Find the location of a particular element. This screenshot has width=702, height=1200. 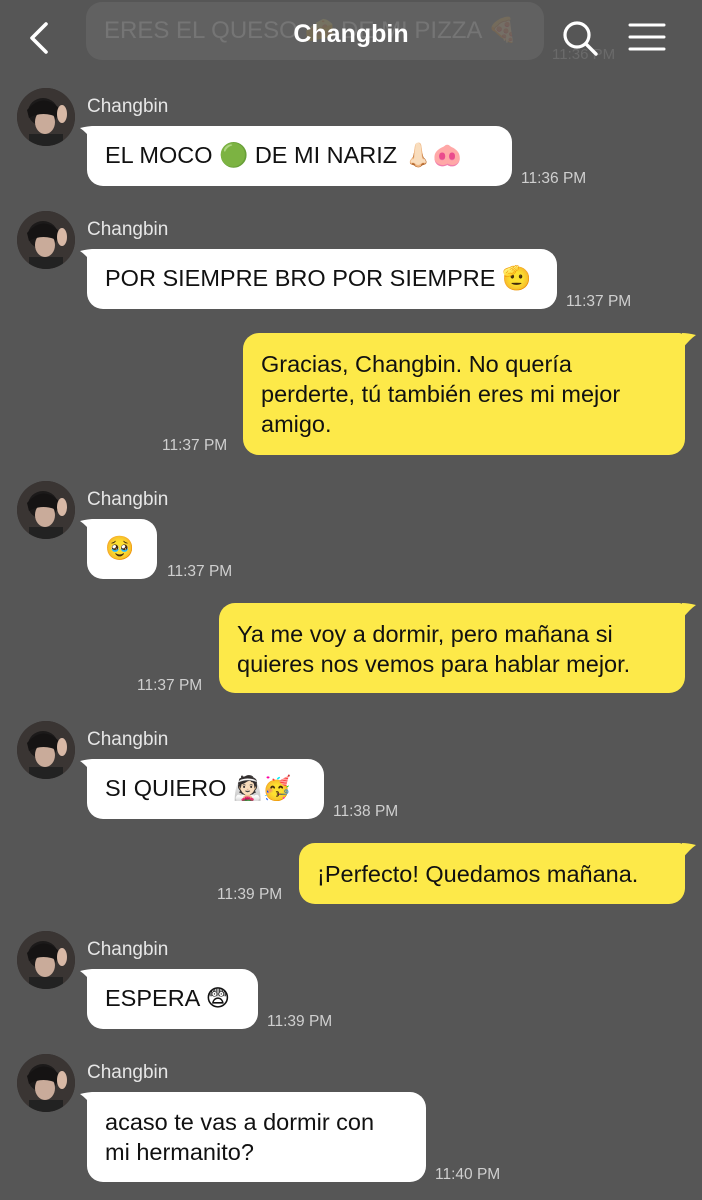

message-text-line: quieres nos vemos para hablar mejor. is located at coordinates (434, 664).